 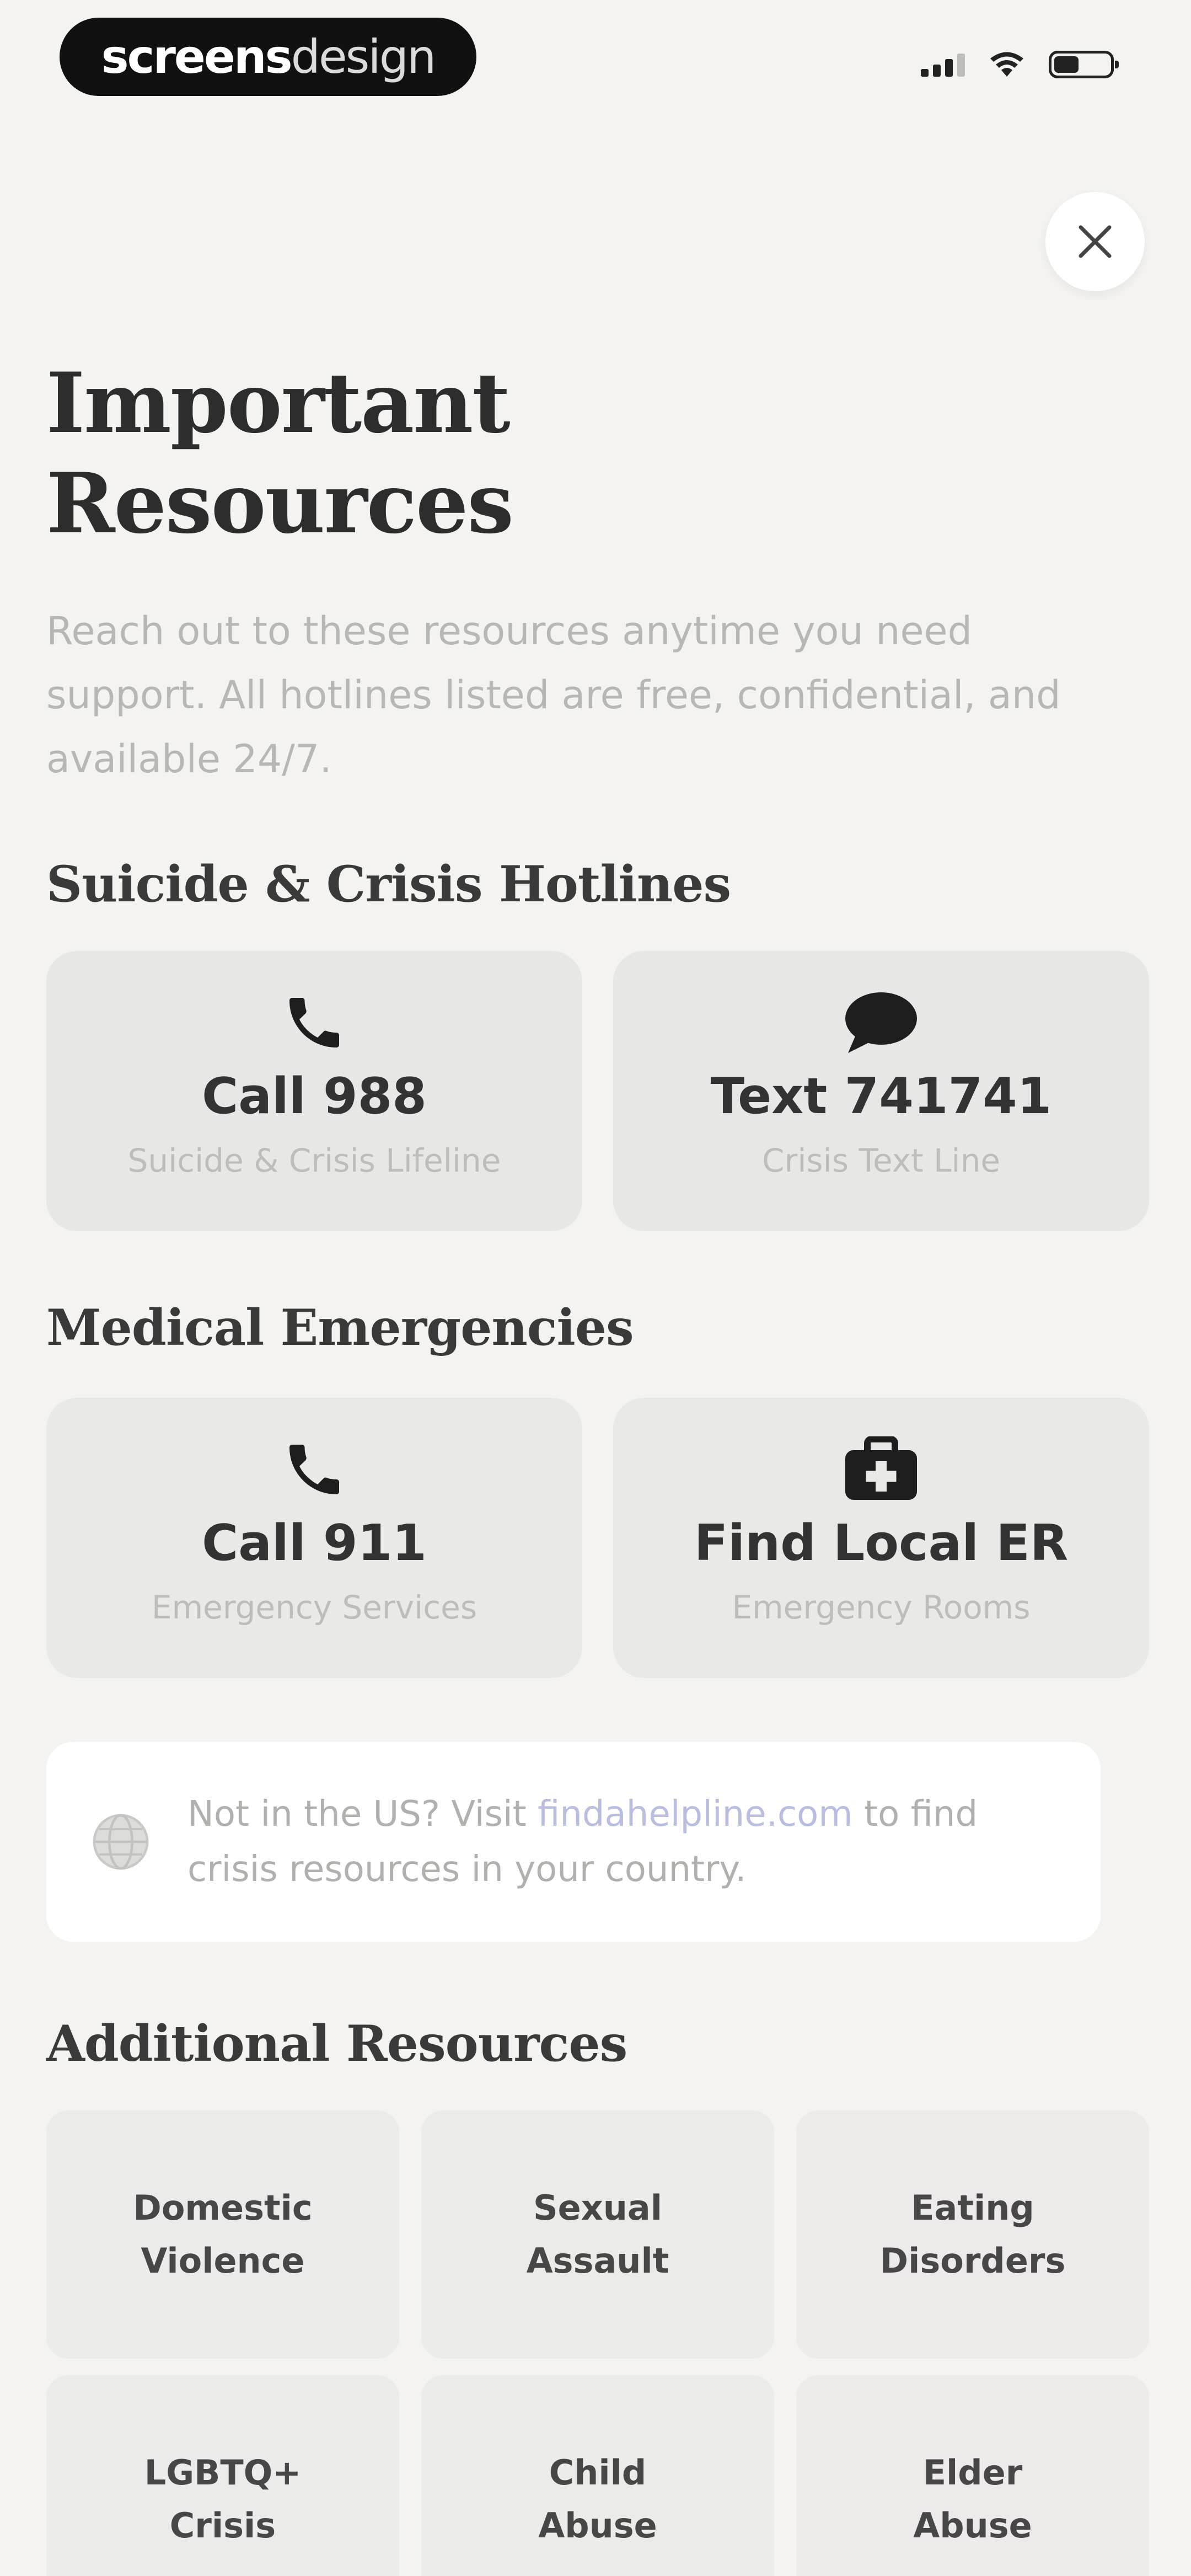 I want to click on globe-icon, so click(x=121, y=1841).